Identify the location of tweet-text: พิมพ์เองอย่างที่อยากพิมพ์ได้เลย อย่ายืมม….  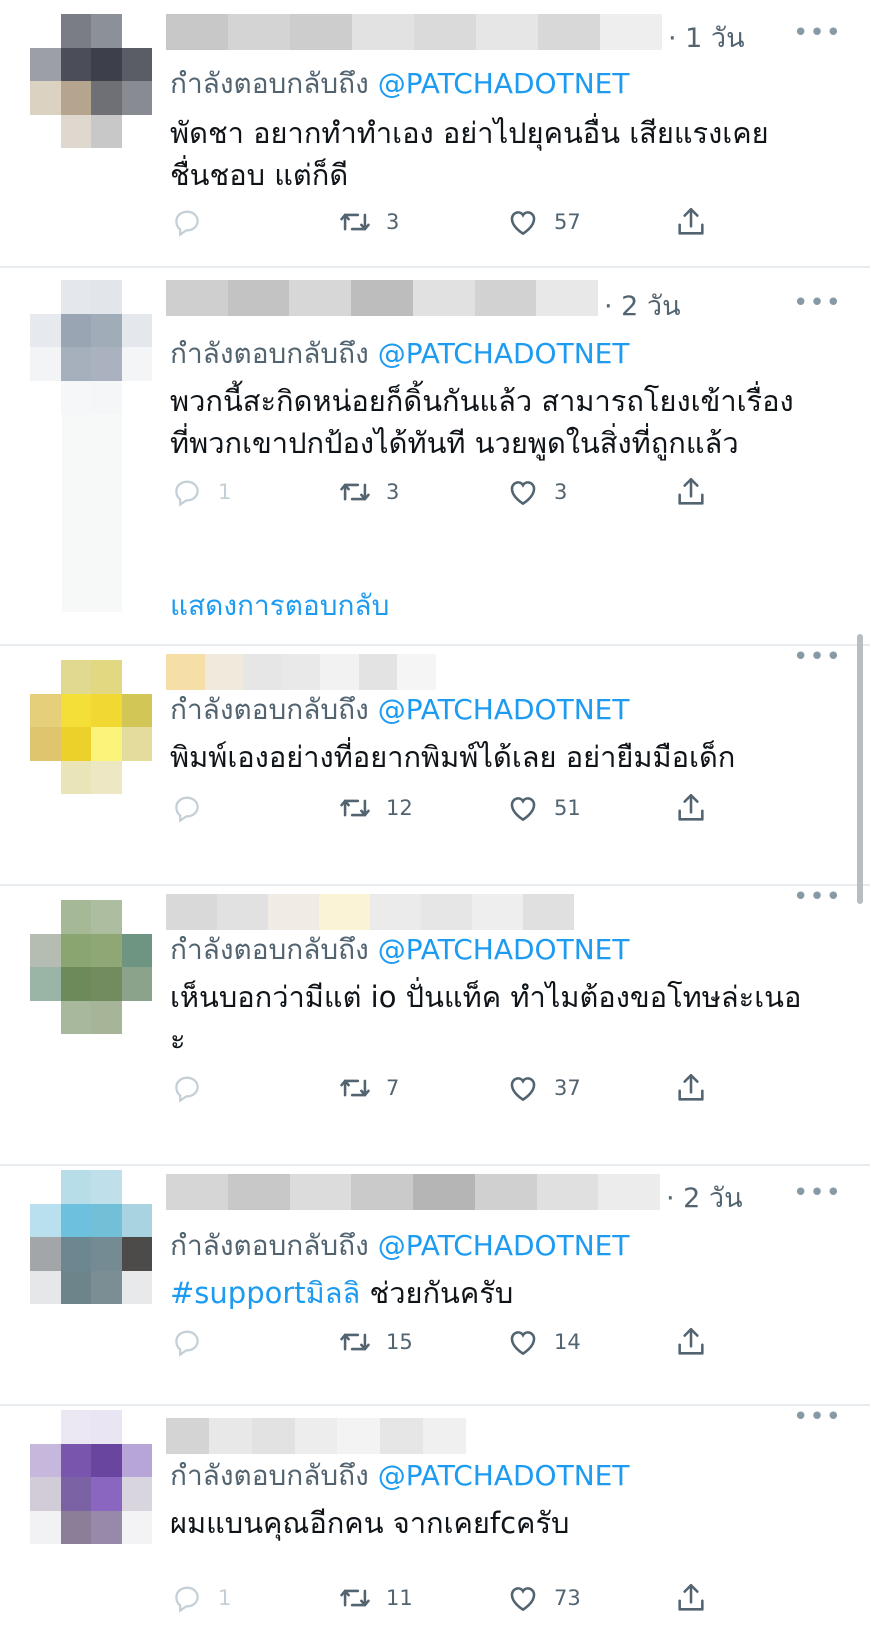
(500, 757).